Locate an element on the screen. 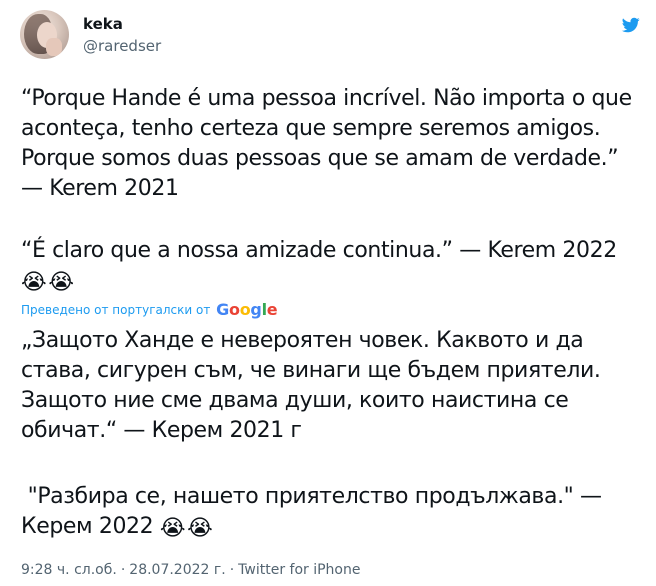  user-handle: @raredser is located at coordinates (122, 46).